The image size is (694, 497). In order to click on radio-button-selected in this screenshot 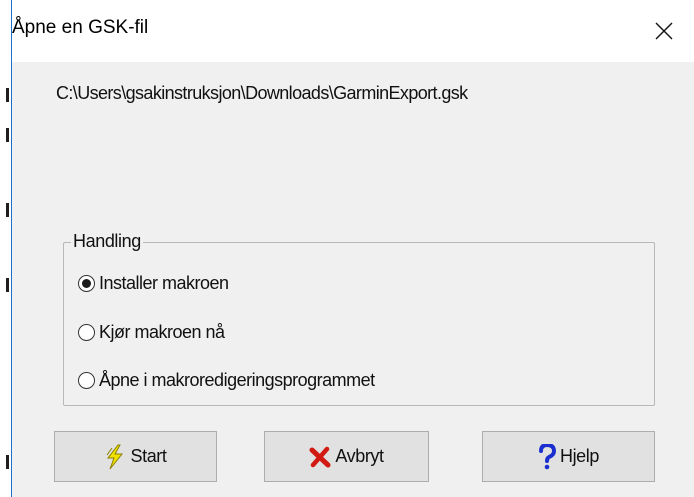, I will do `click(86, 283)`.